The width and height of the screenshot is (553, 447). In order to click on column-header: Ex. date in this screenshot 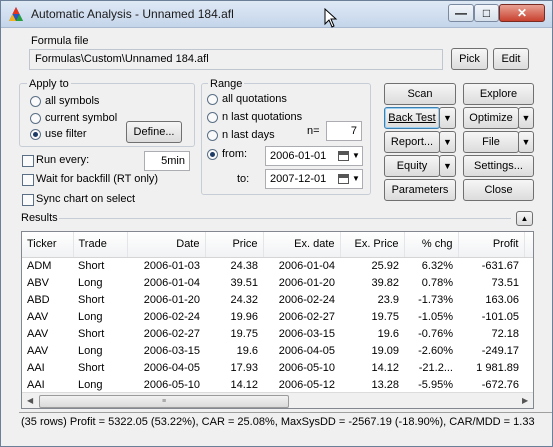, I will do `click(302, 245)`.